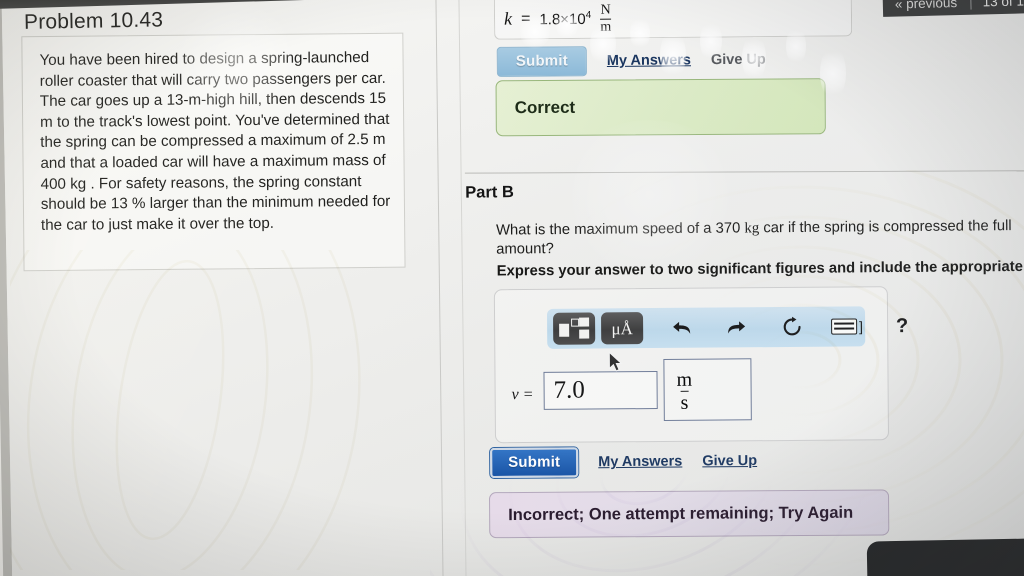  Describe the element at coordinates (926, 5) in the screenshot. I see `previous-problem-link: « previous` at that location.